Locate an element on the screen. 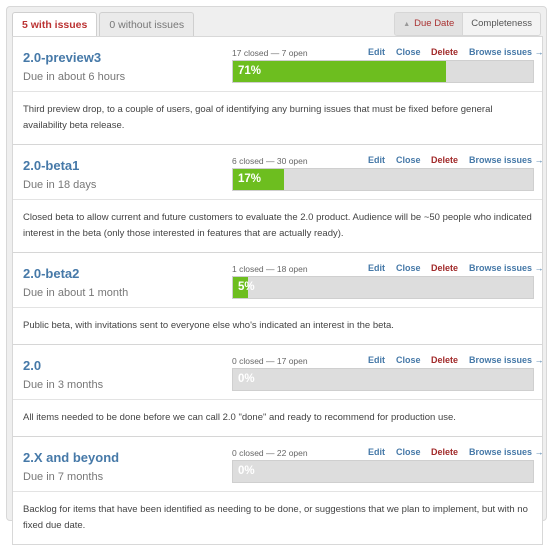  sort-due-date-button: ▲ Due Date is located at coordinates (429, 24).